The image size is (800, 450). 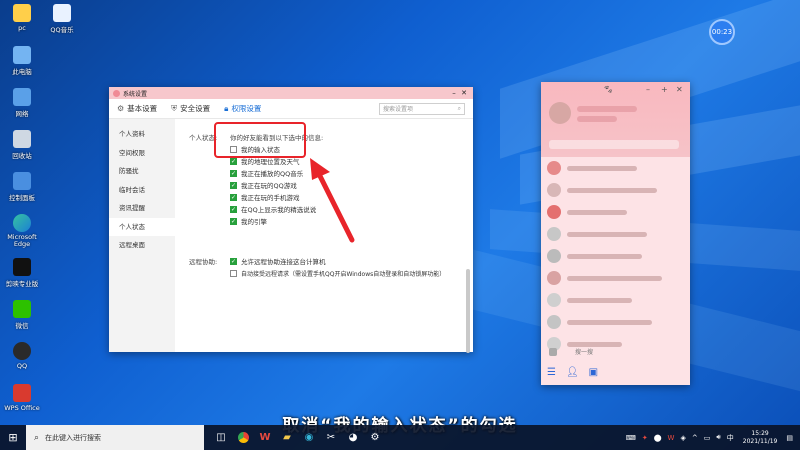 What do you see at coordinates (615, 372) in the screenshot?
I see `qq-footer: ☰ 👤︎ ▣` at bounding box center [615, 372].